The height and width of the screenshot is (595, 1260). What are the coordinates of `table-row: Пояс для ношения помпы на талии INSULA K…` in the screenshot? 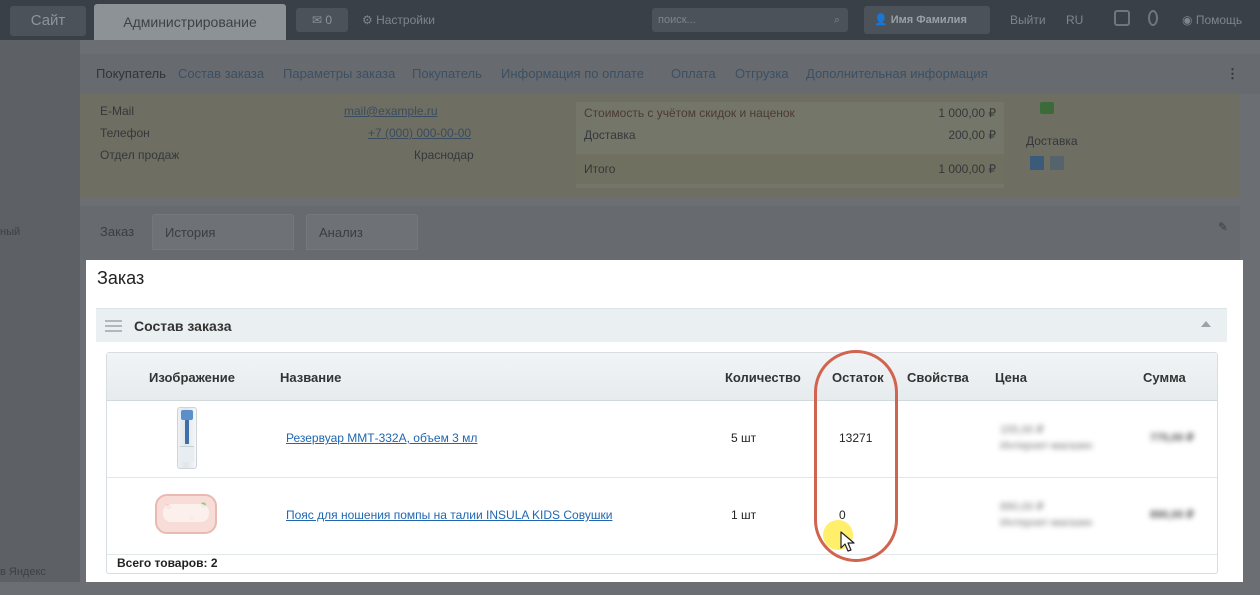 It's located at (662, 516).